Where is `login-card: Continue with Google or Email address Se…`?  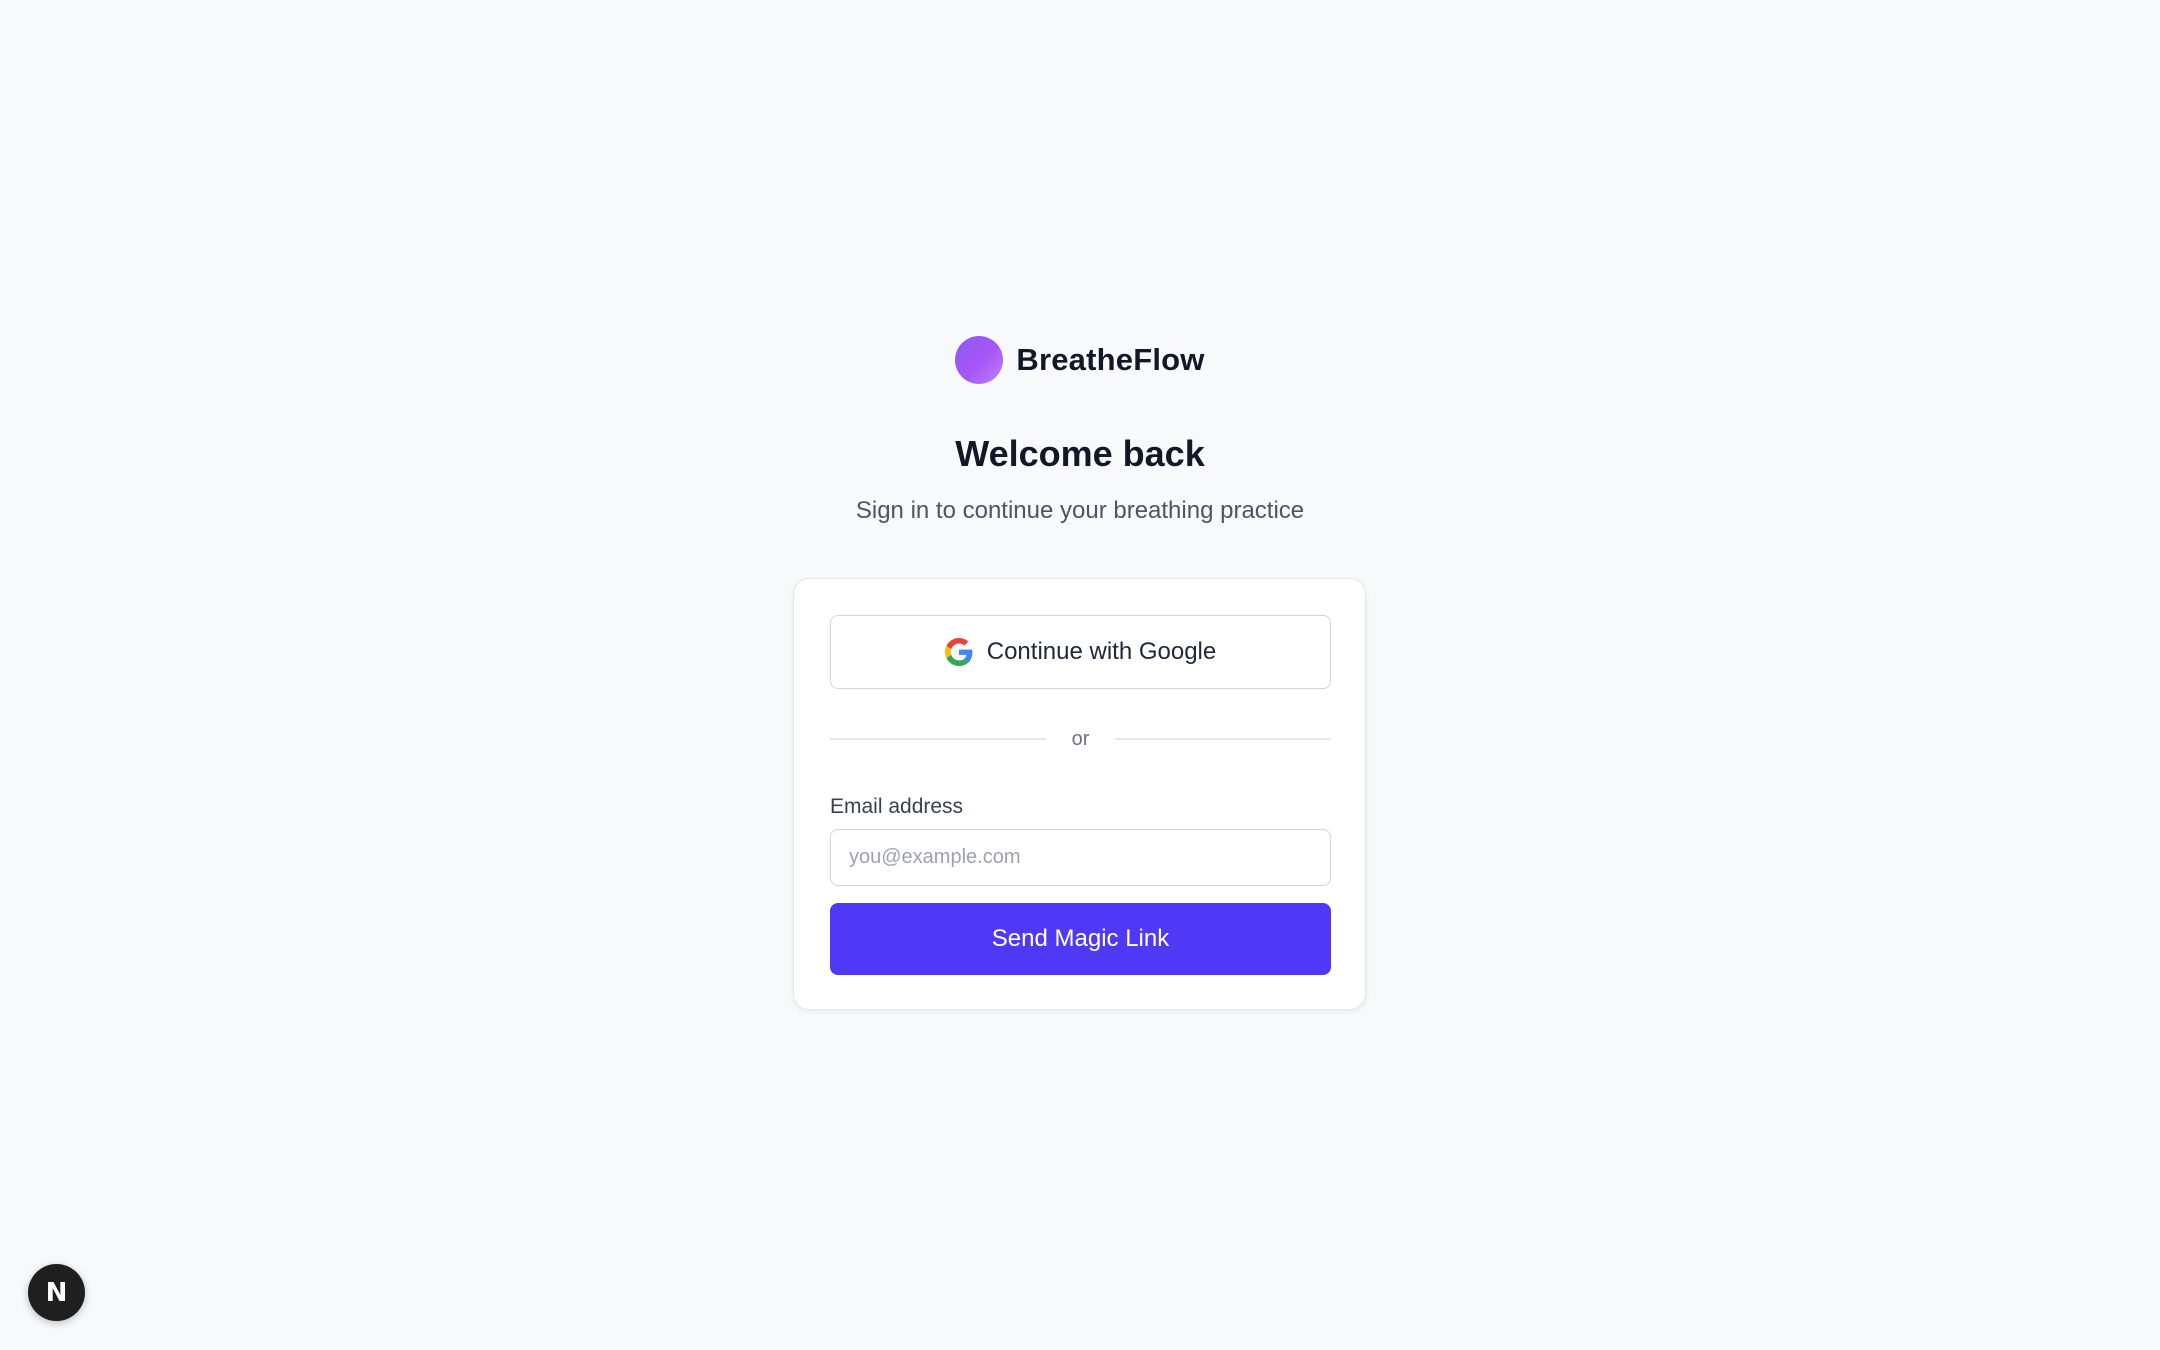 login-card: Continue with Google or Email address Se… is located at coordinates (1079, 794).